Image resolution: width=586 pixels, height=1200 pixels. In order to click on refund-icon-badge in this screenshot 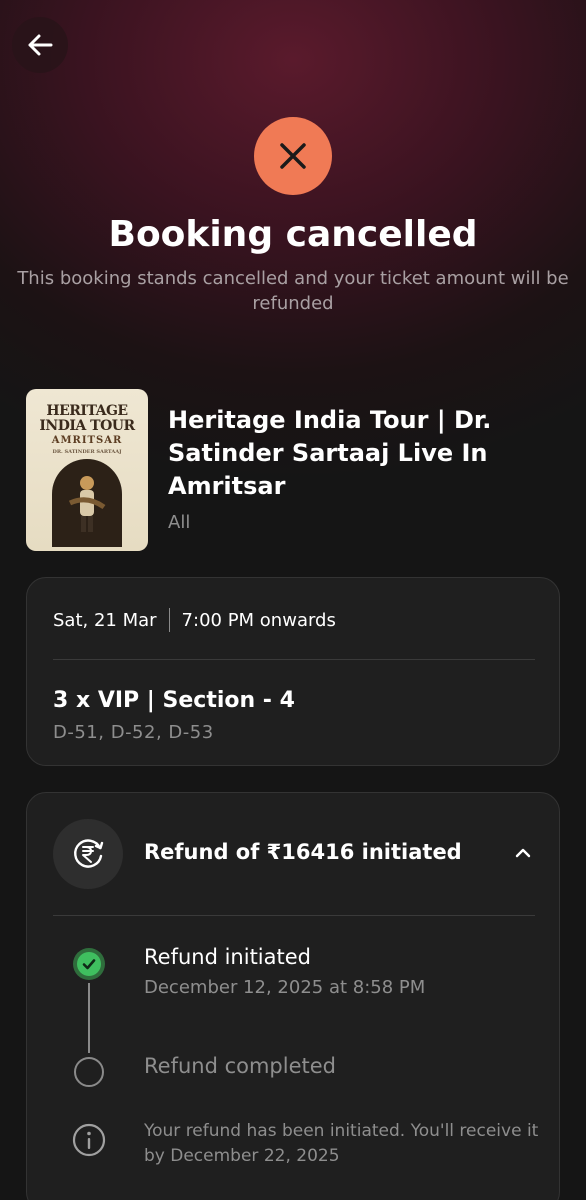, I will do `click(88, 854)`.